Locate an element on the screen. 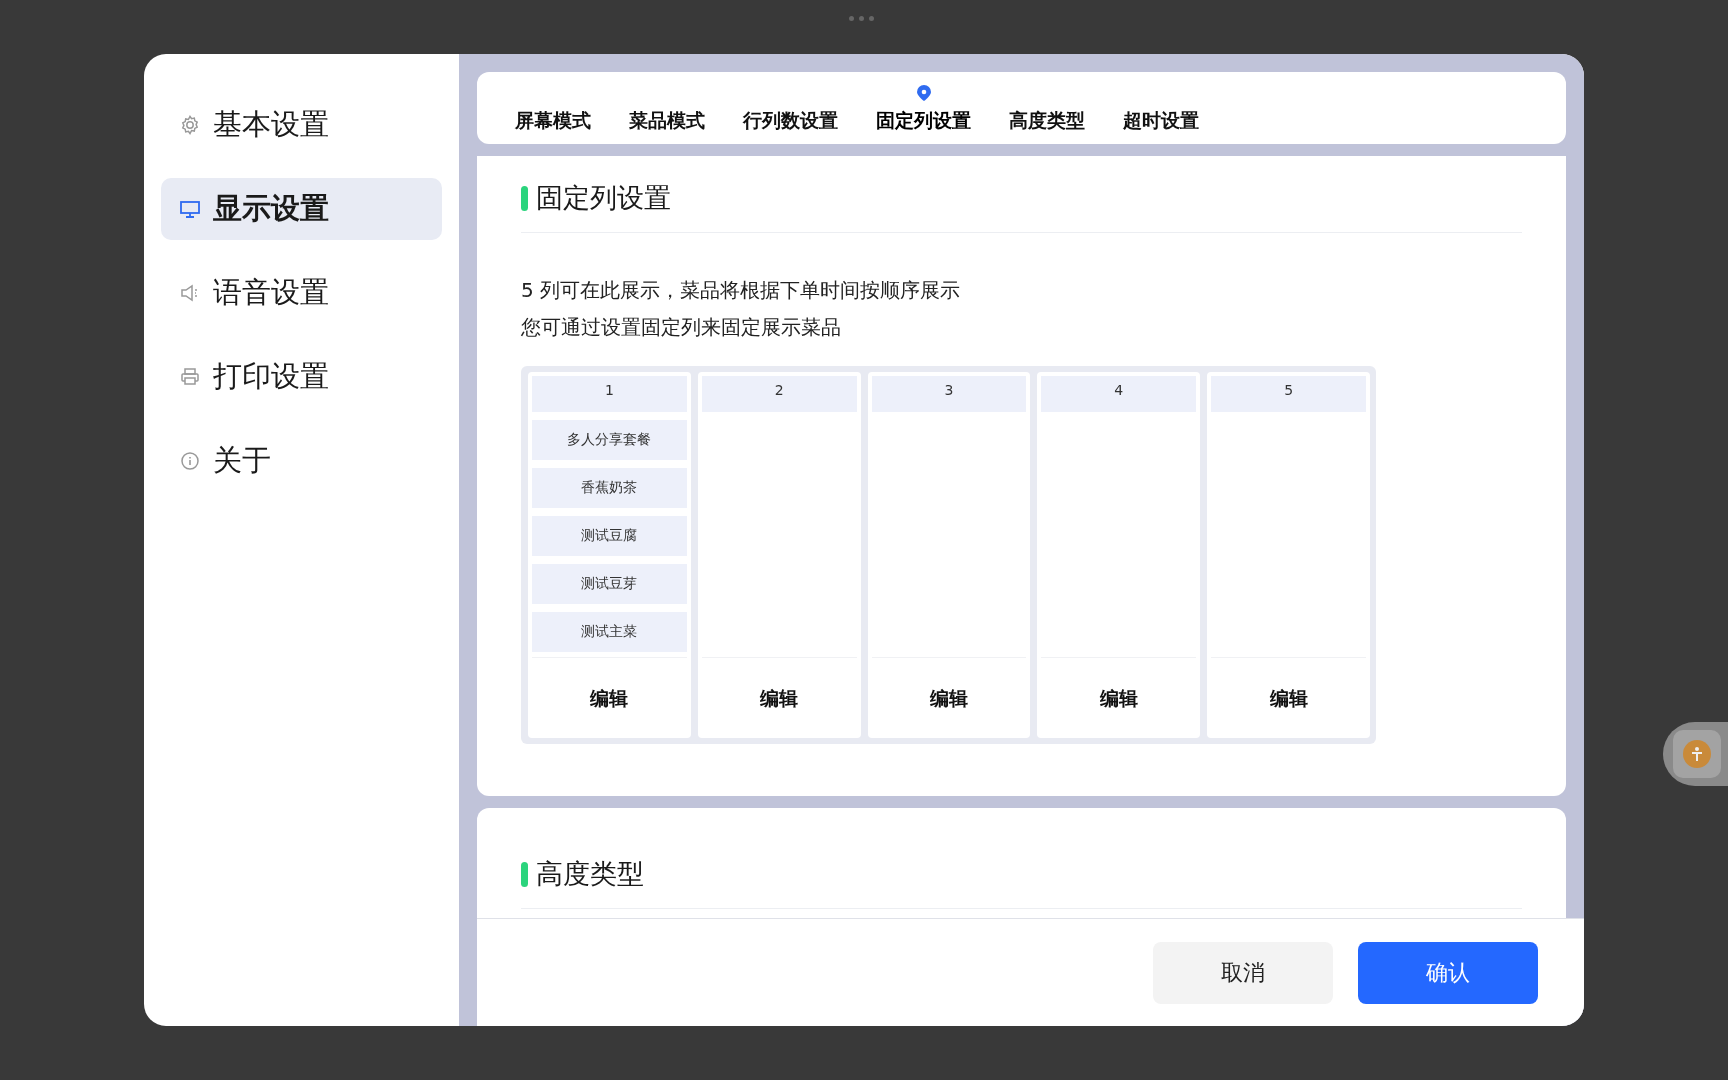  sidebar-item: 打印设置 is located at coordinates (301, 377).